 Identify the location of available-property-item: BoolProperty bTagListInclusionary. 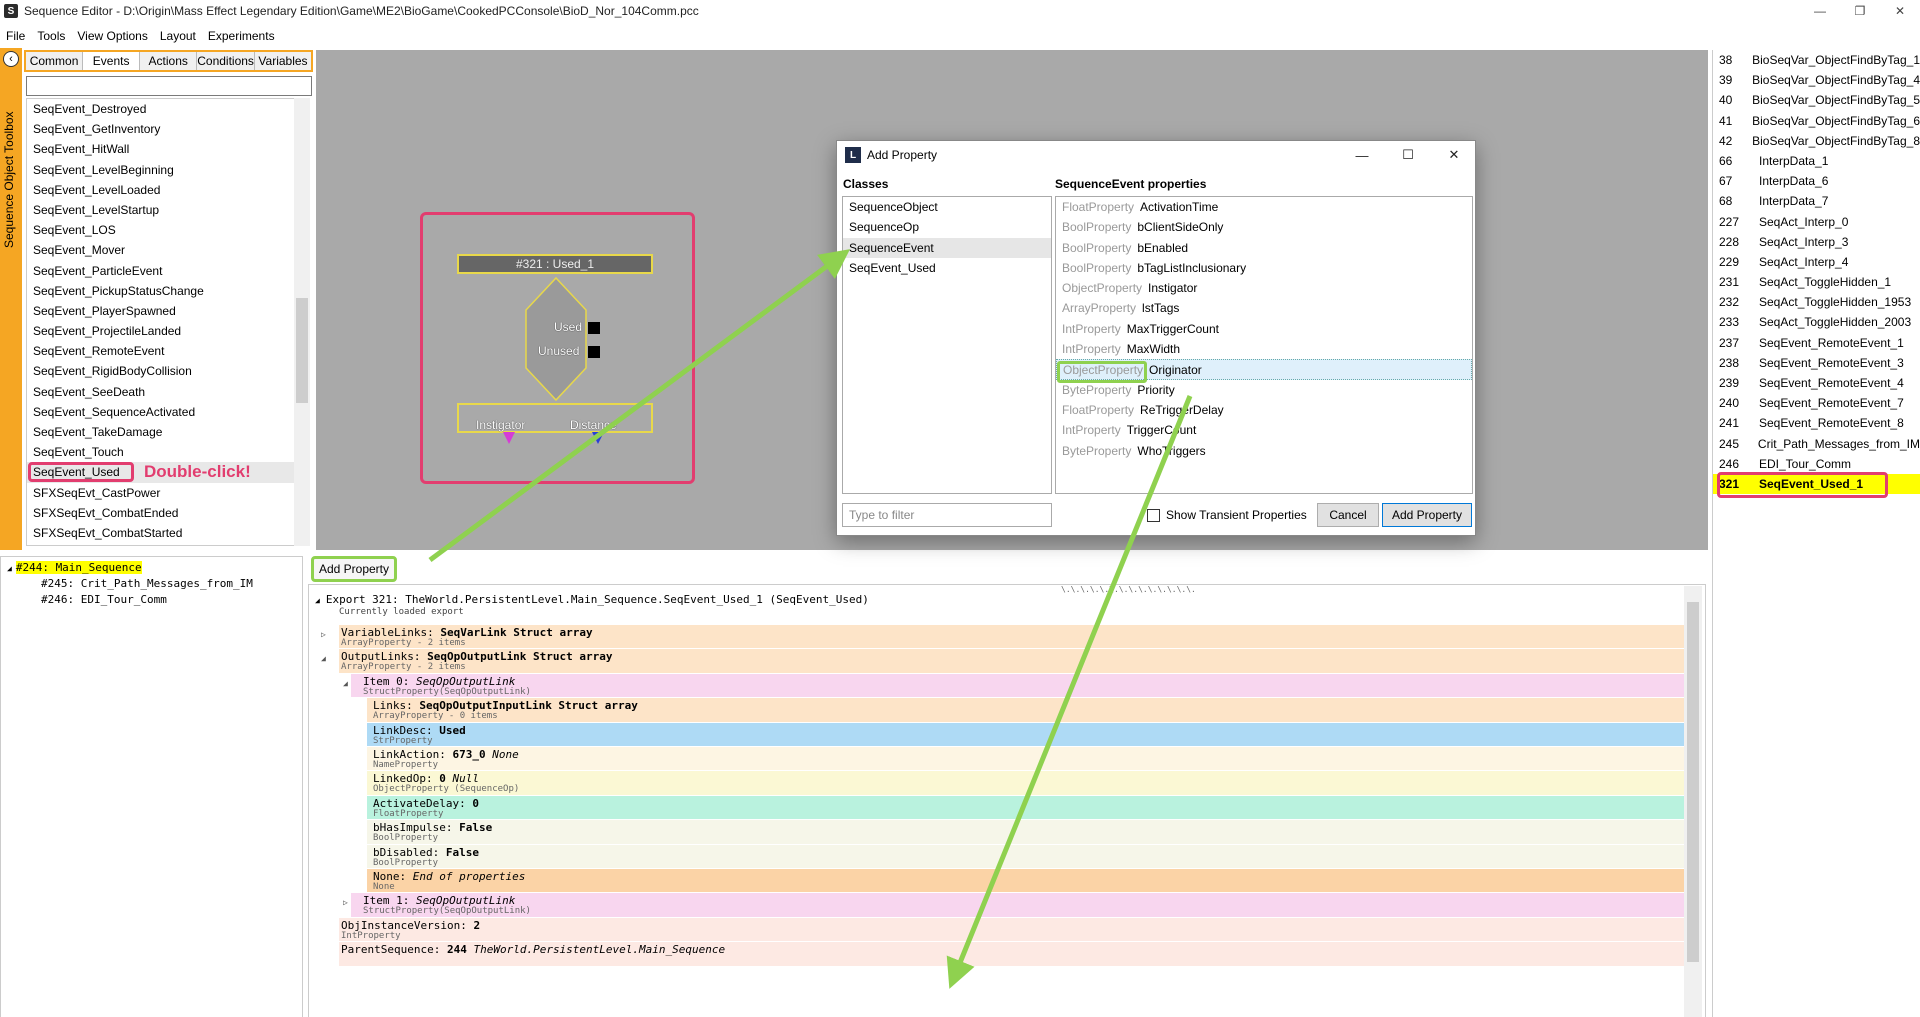
(1264, 268).